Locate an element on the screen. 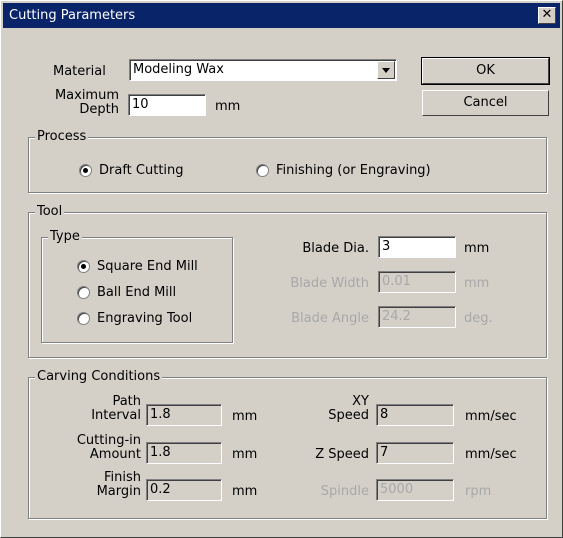 Image resolution: width=563 pixels, height=538 pixels. close-button: ✕ is located at coordinates (547, 15).